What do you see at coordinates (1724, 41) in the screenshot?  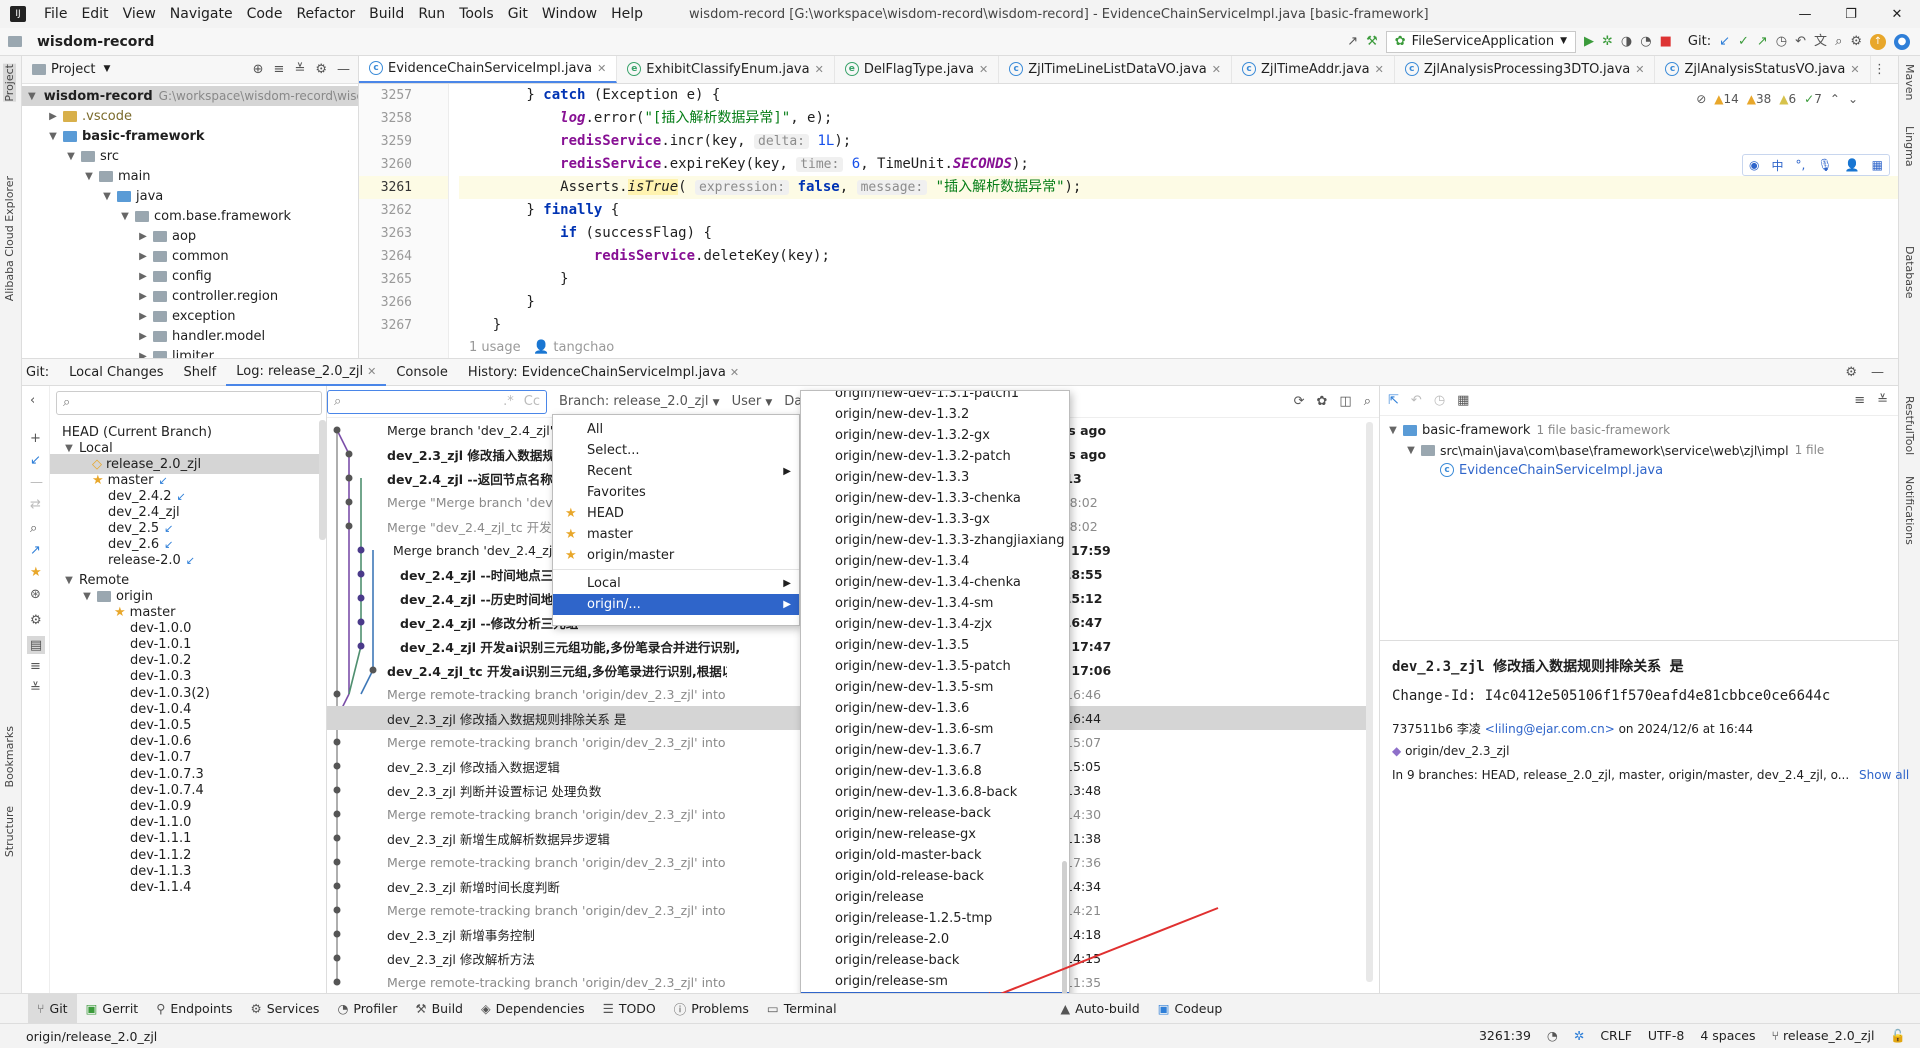 I see `git-update-icon: ↙` at bounding box center [1724, 41].